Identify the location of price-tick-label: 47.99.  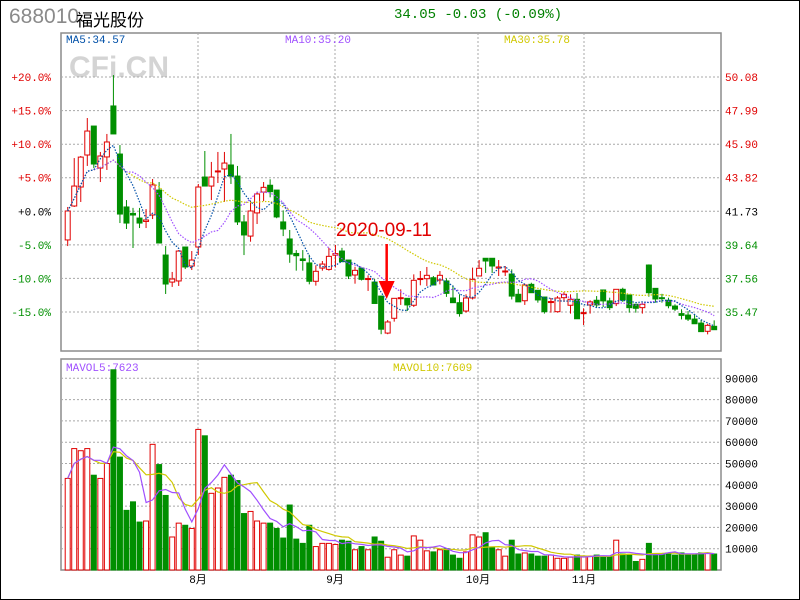
(741, 113).